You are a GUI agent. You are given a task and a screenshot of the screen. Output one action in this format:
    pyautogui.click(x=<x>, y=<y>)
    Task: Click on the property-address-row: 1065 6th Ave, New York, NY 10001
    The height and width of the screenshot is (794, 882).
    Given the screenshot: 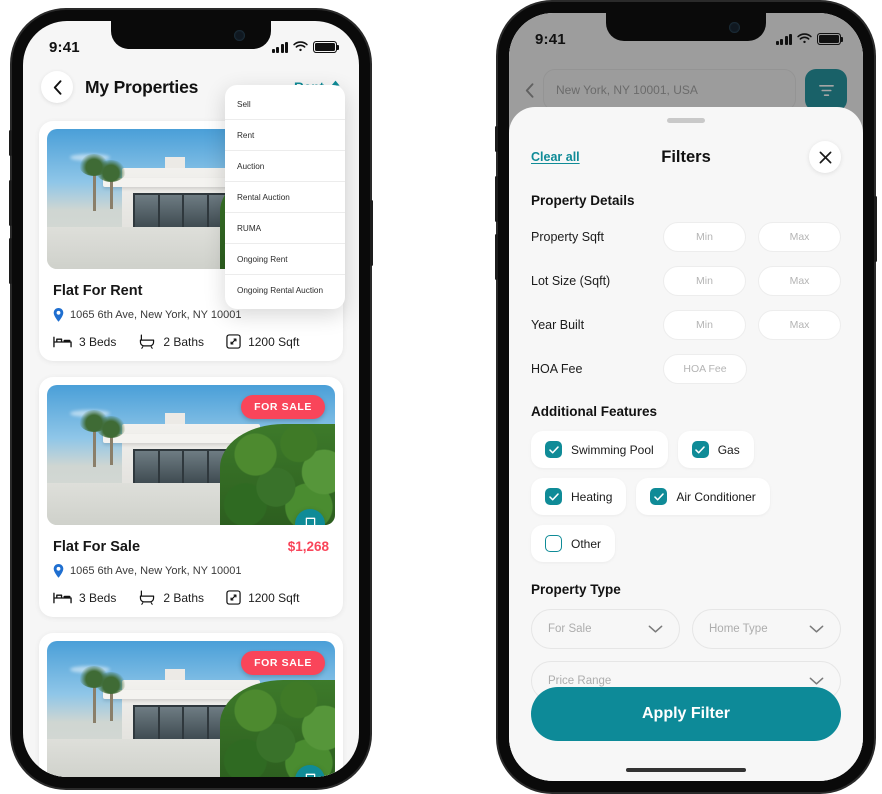 What is the action you would take?
    pyautogui.click(x=191, y=315)
    